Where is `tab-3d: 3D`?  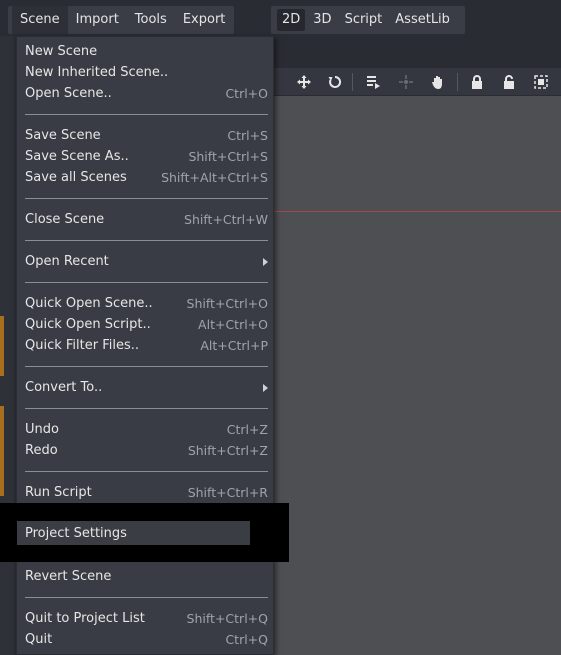 tab-3d: 3D is located at coordinates (322, 20).